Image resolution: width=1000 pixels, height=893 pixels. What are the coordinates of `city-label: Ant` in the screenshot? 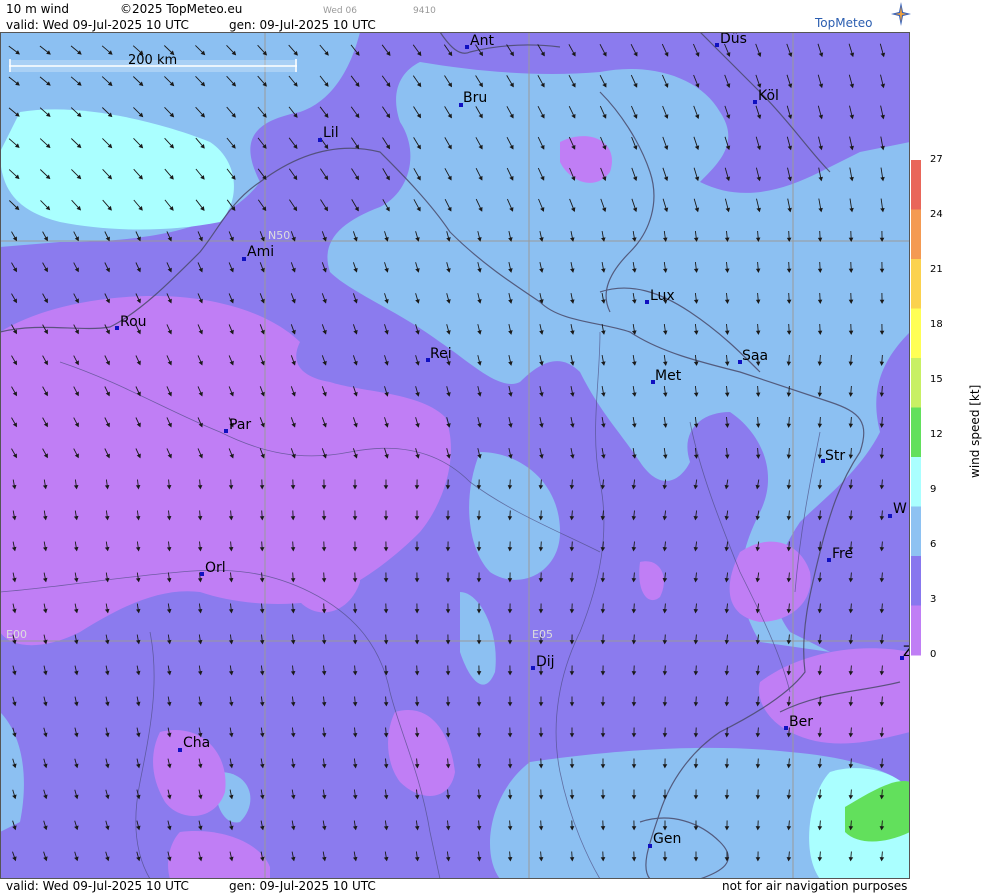 It's located at (482, 41).